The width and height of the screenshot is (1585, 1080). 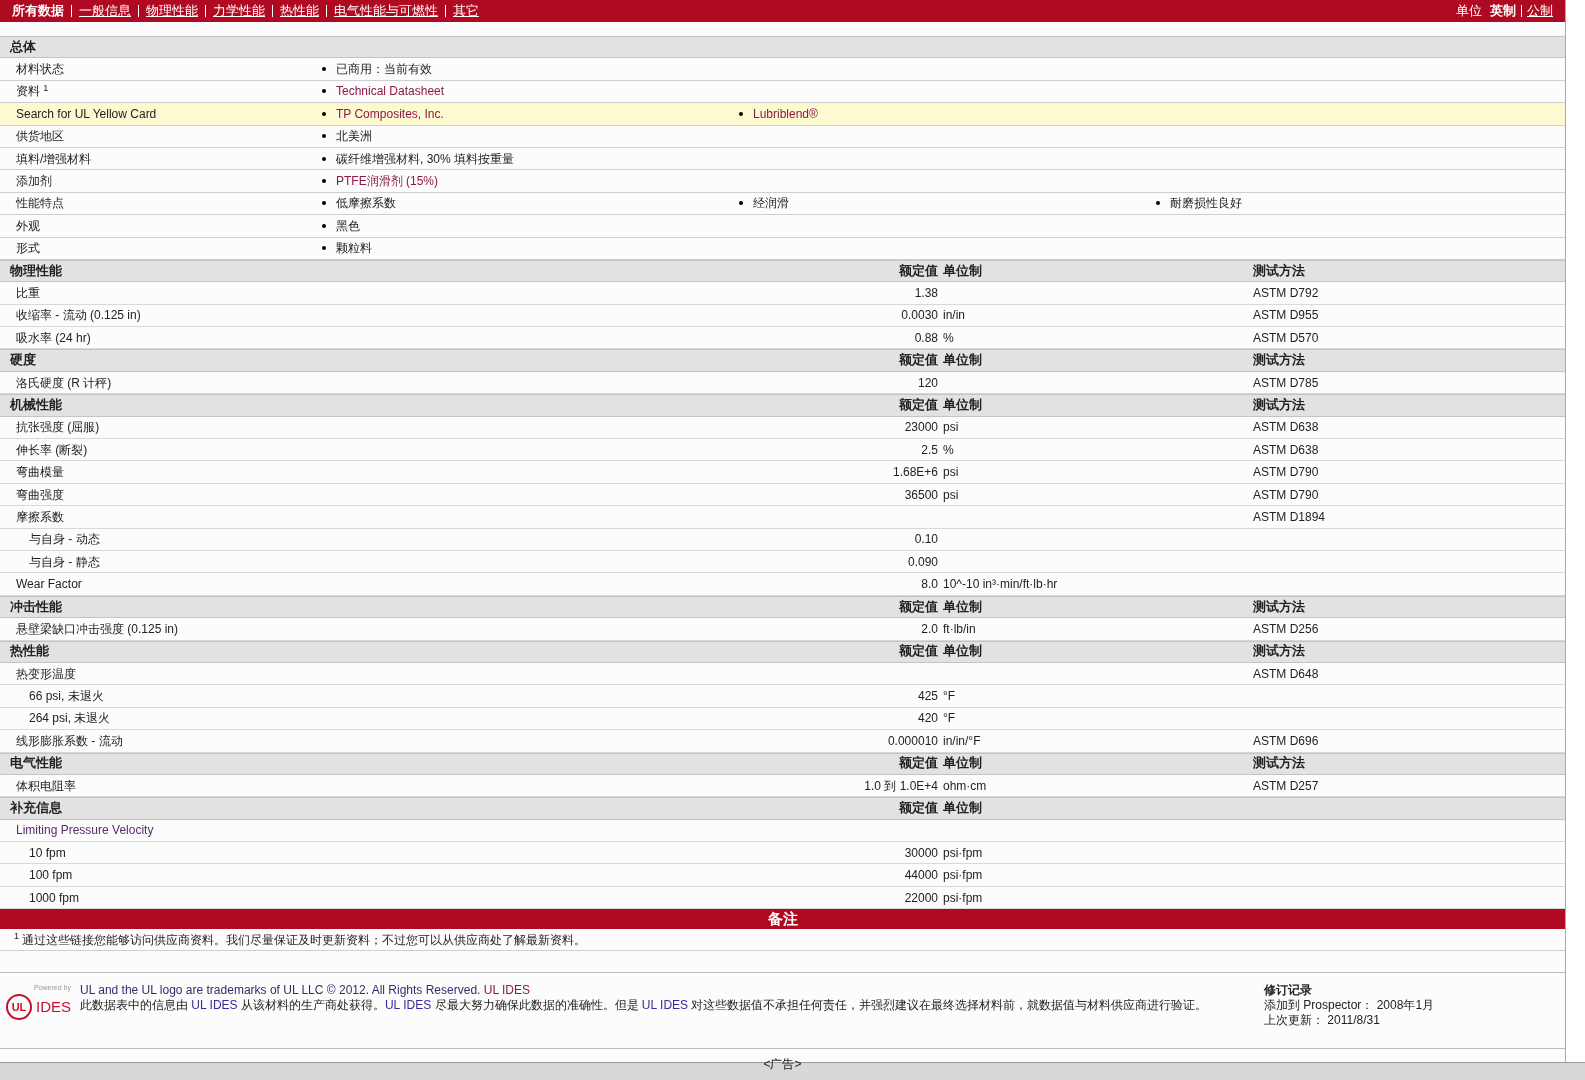 What do you see at coordinates (920, 876) in the screenshot?
I see `value-text: 44000` at bounding box center [920, 876].